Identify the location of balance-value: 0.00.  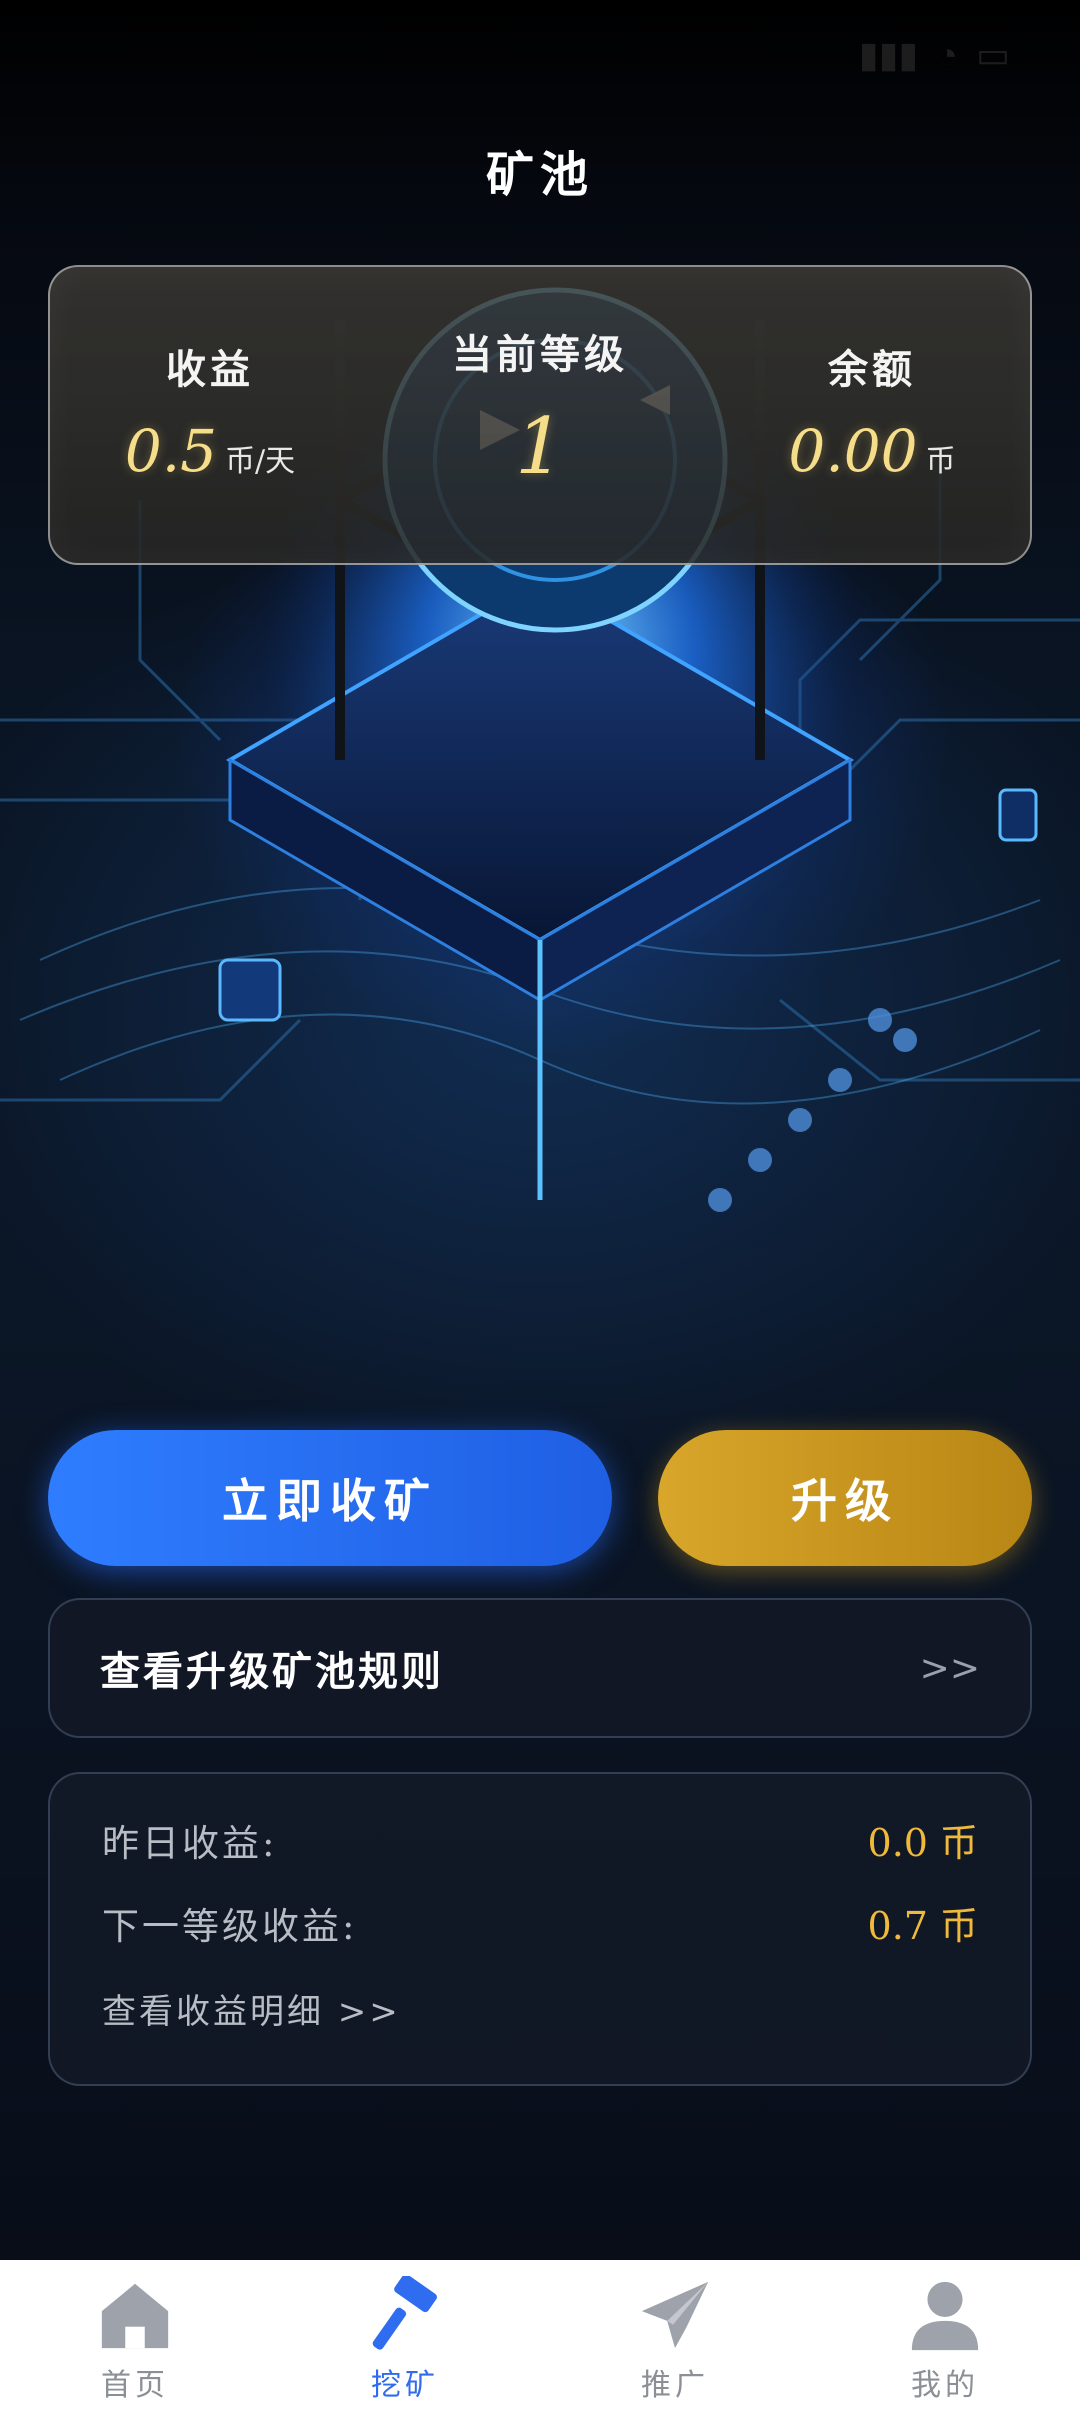
(853, 451).